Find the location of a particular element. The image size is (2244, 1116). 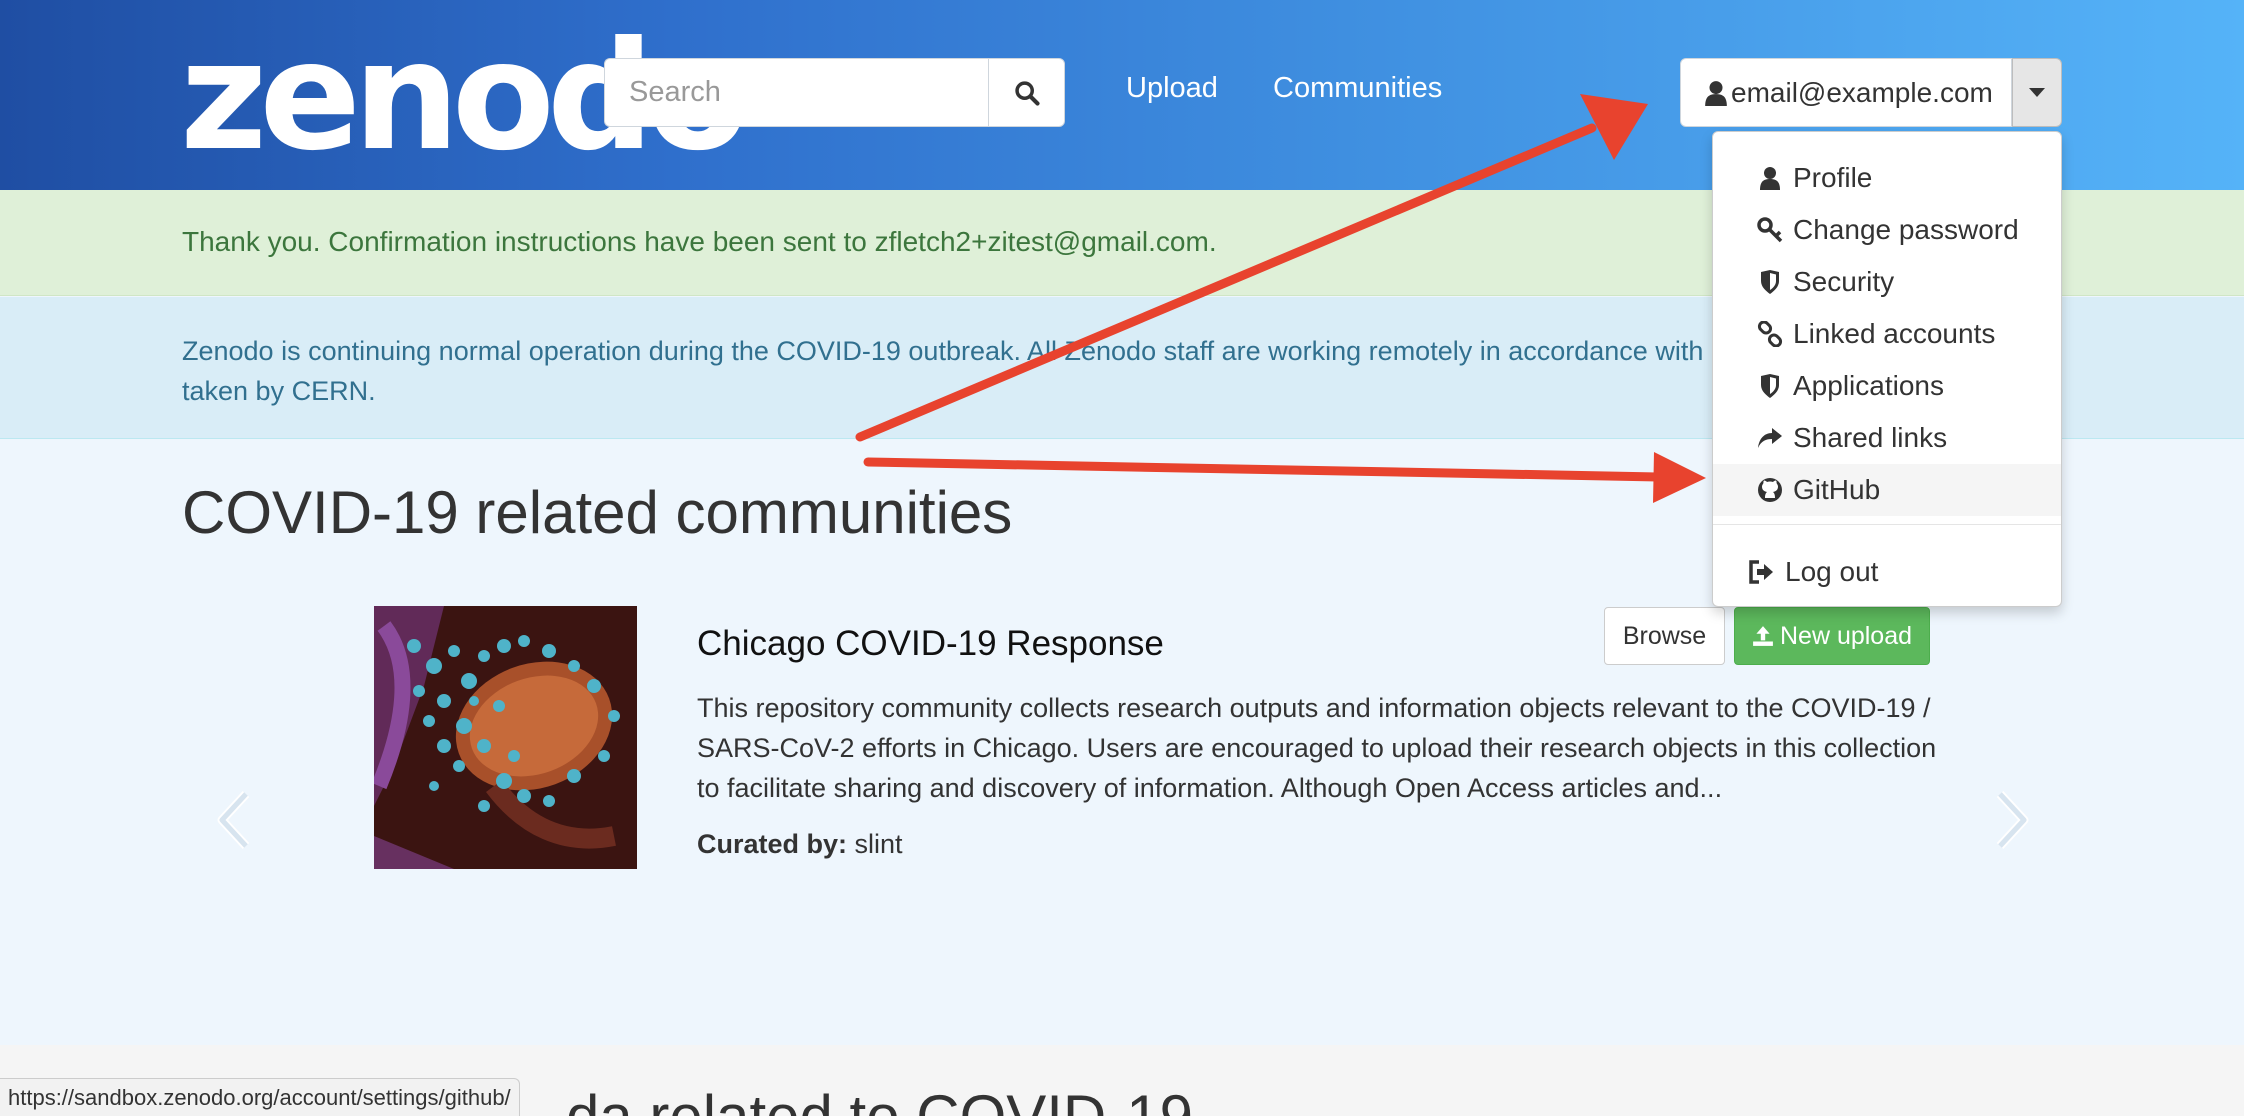

menu-item-label: Shared links is located at coordinates (1870, 437).